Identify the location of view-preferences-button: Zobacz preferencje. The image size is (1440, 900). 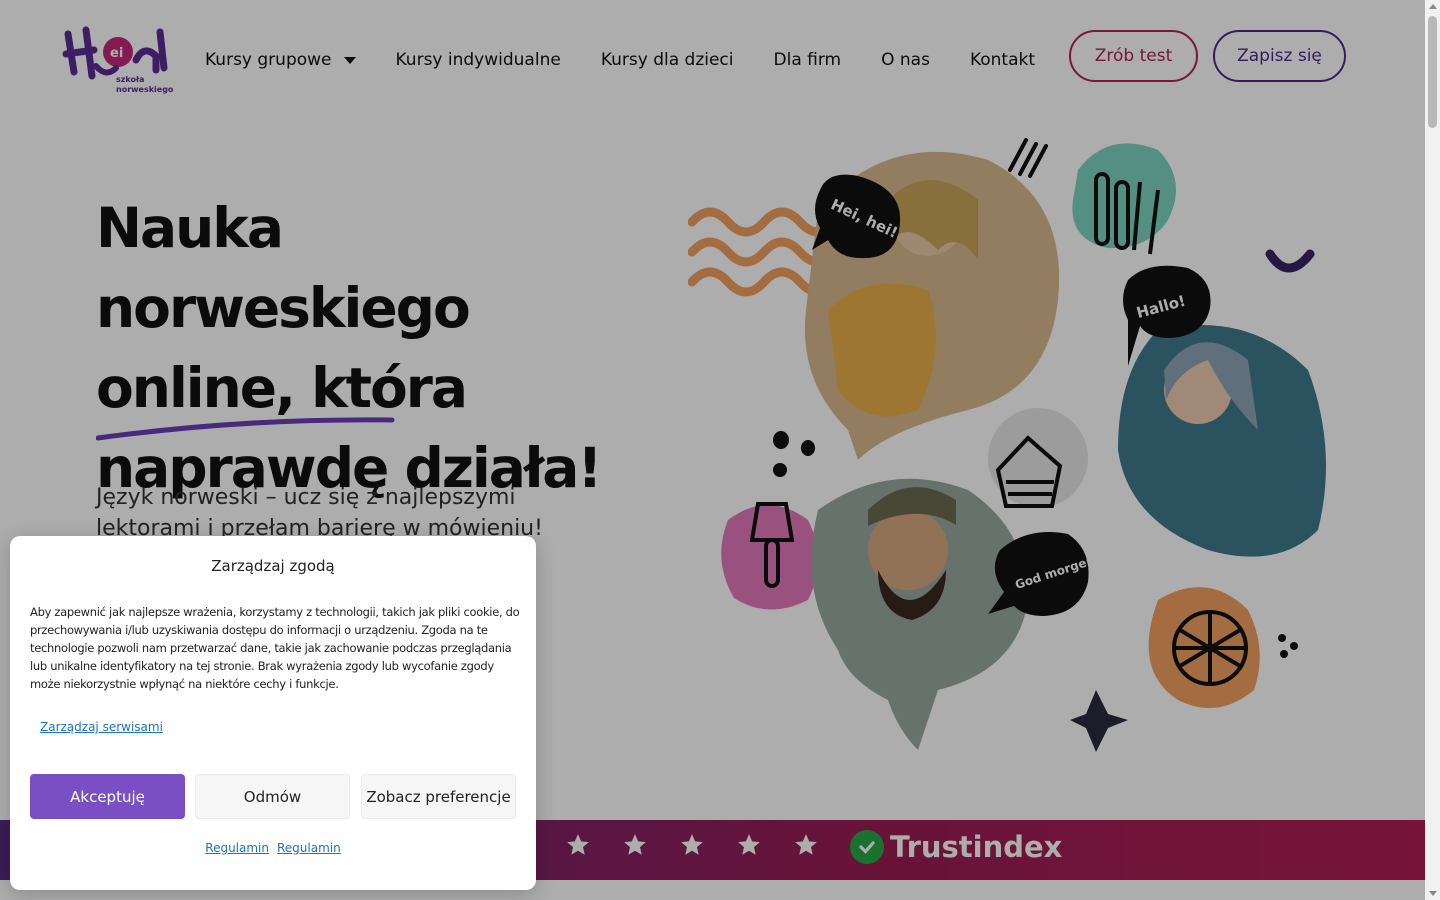
(438, 796).